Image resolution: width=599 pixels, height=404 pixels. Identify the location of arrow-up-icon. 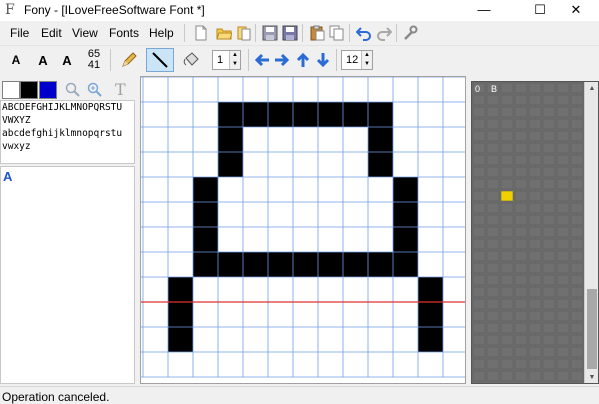
(303, 60).